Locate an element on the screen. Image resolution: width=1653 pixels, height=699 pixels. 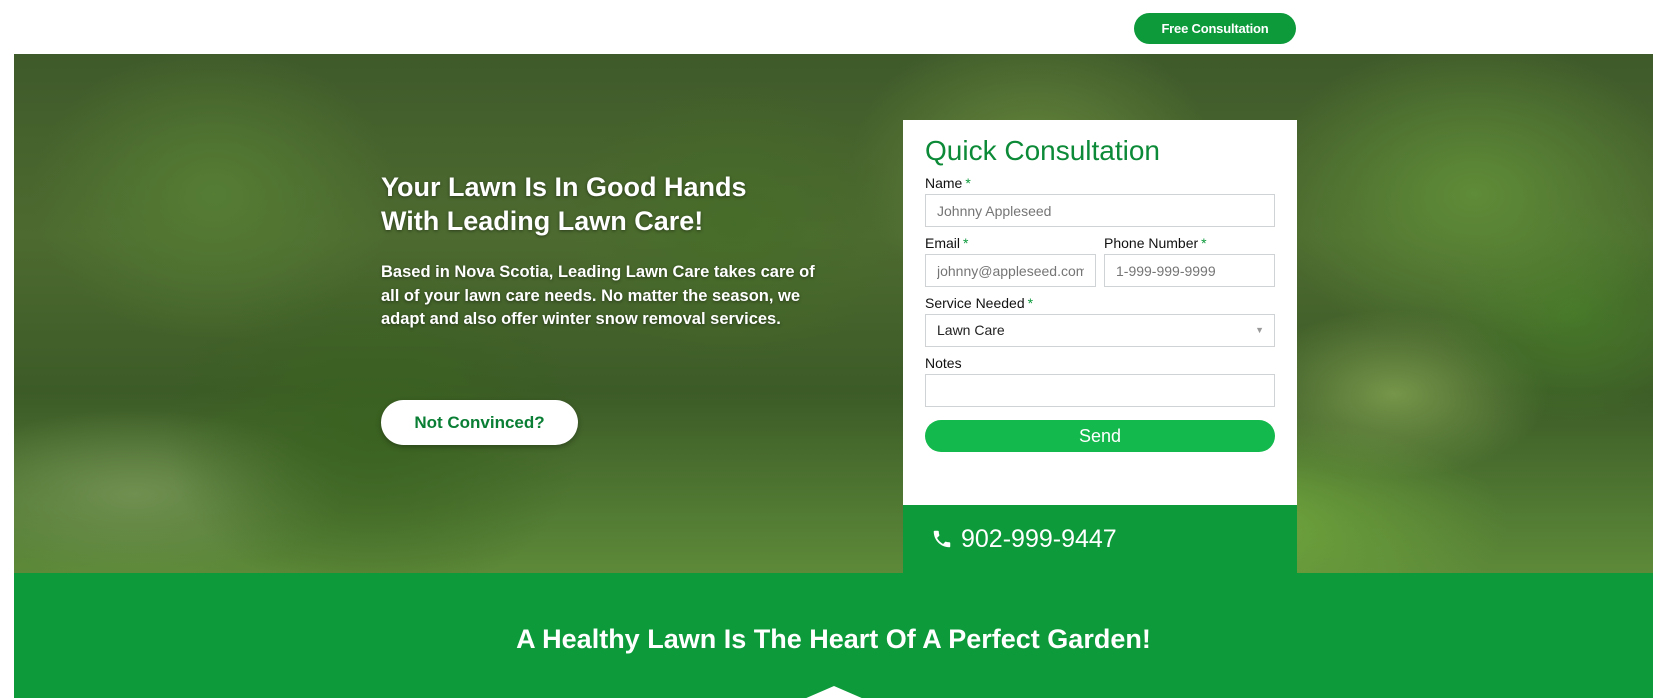
name-label: Name * is located at coordinates (948, 183).